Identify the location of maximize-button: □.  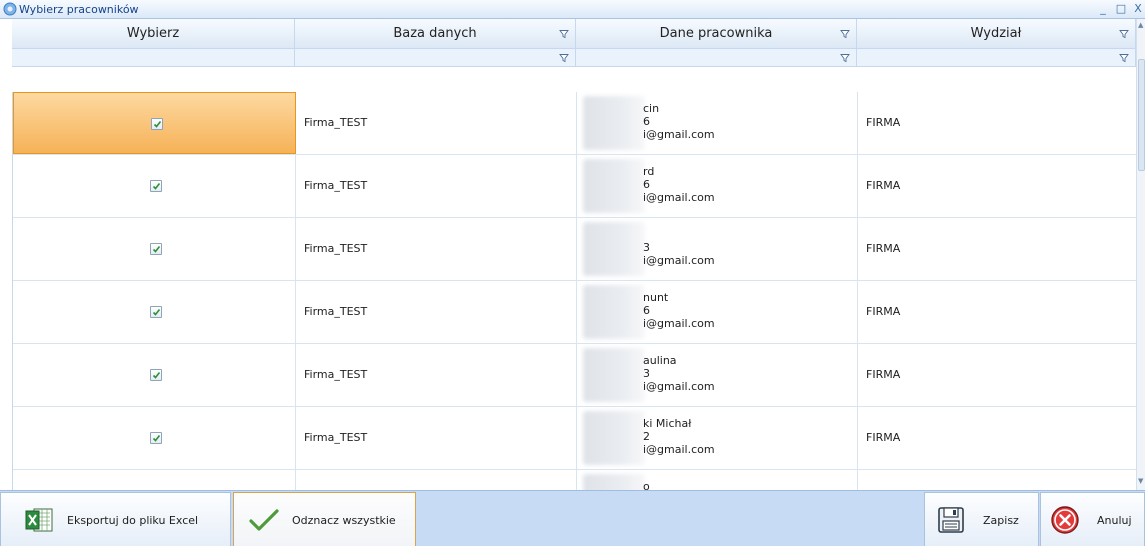
(1121, 9).